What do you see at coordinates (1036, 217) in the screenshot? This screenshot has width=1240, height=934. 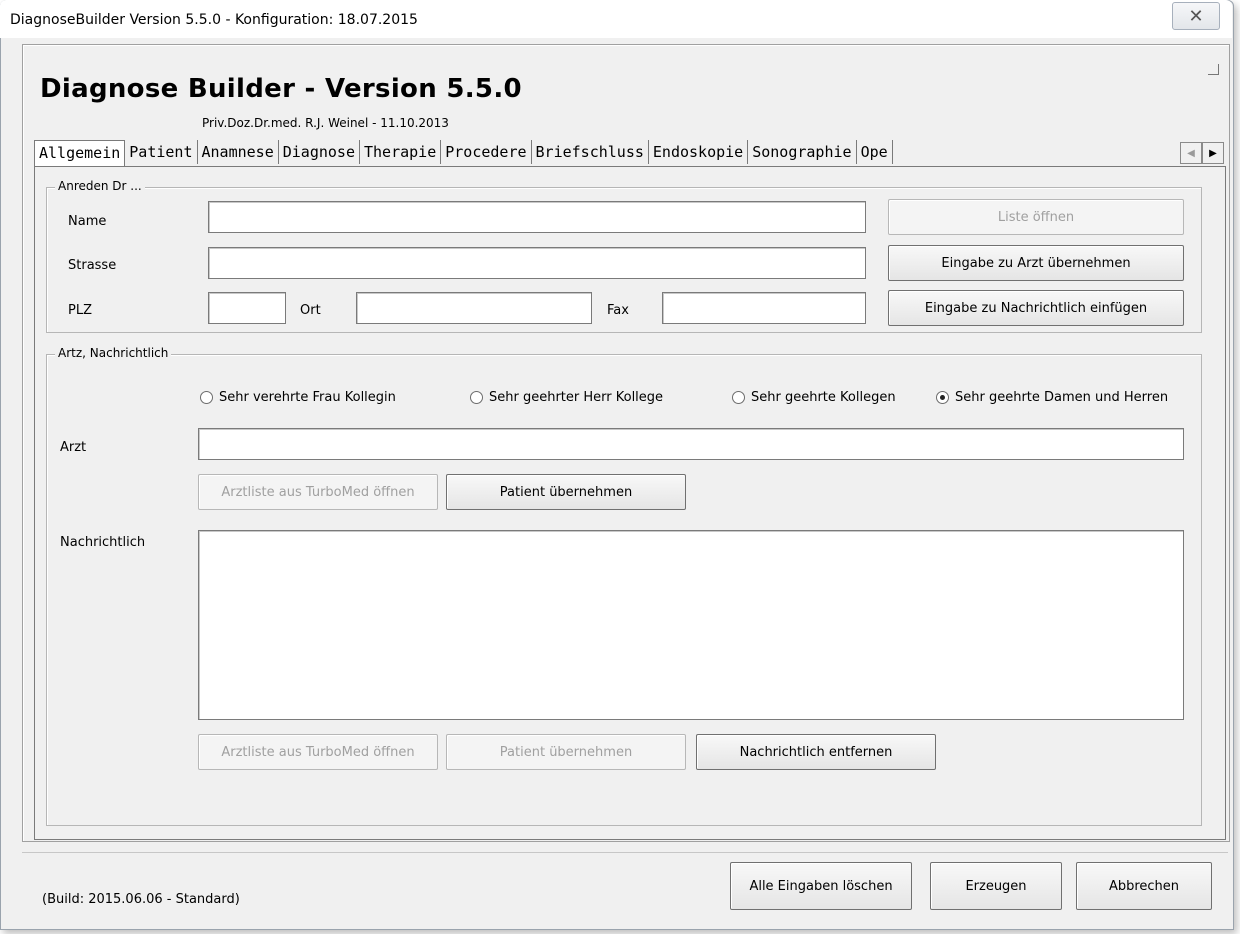 I see `liste-oeffnen-button: Liste öffnen` at bounding box center [1036, 217].